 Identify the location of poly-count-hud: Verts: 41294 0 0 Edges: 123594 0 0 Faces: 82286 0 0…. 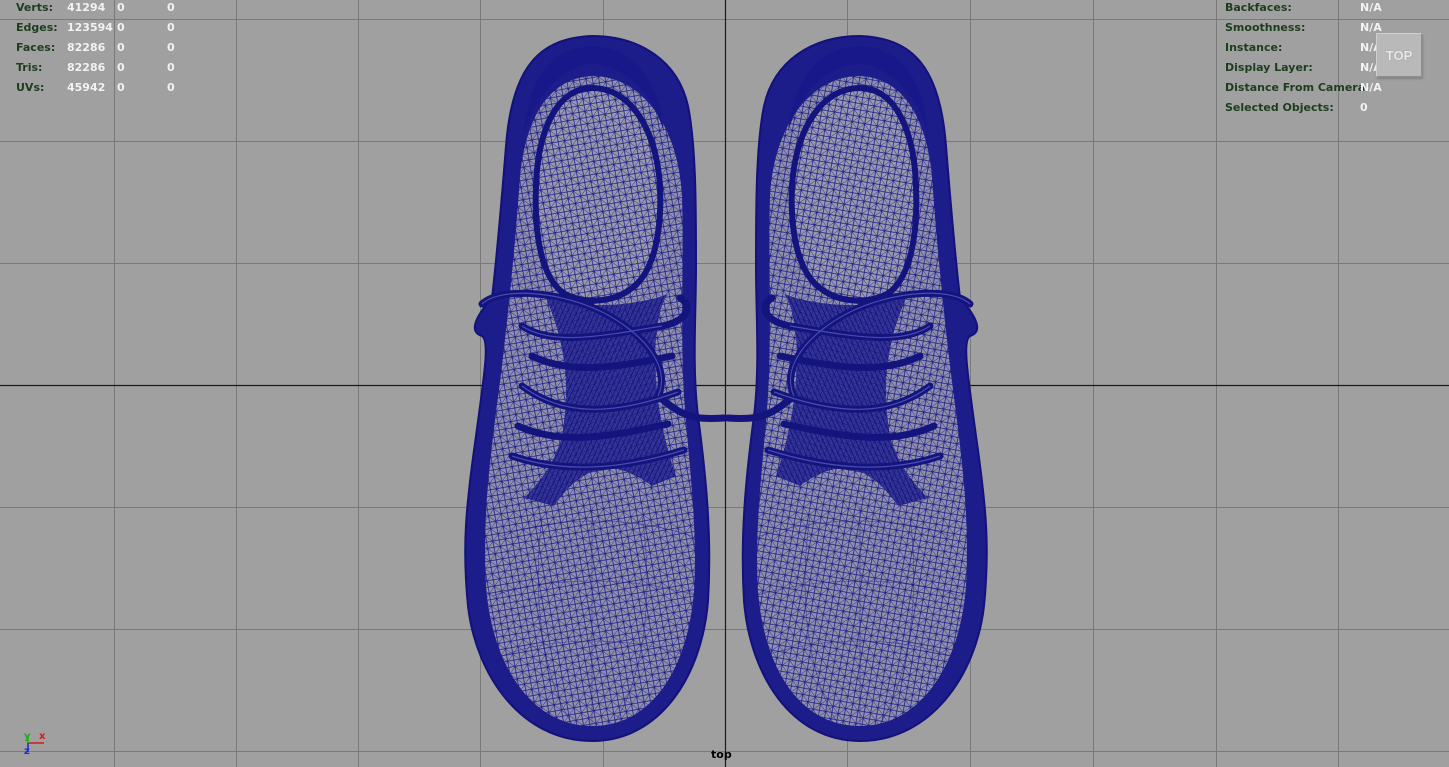
(120, 49).